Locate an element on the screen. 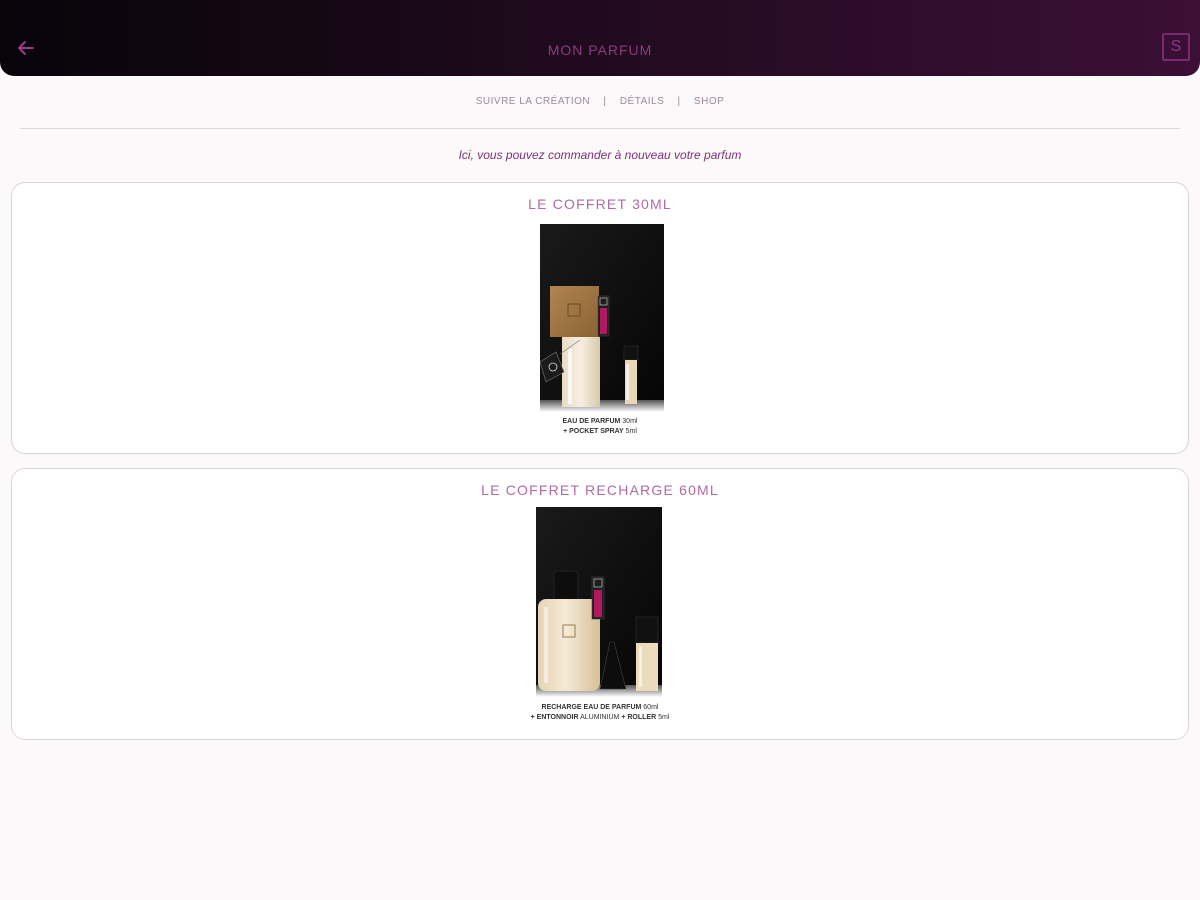  caption-text: 30ml is located at coordinates (629, 421).